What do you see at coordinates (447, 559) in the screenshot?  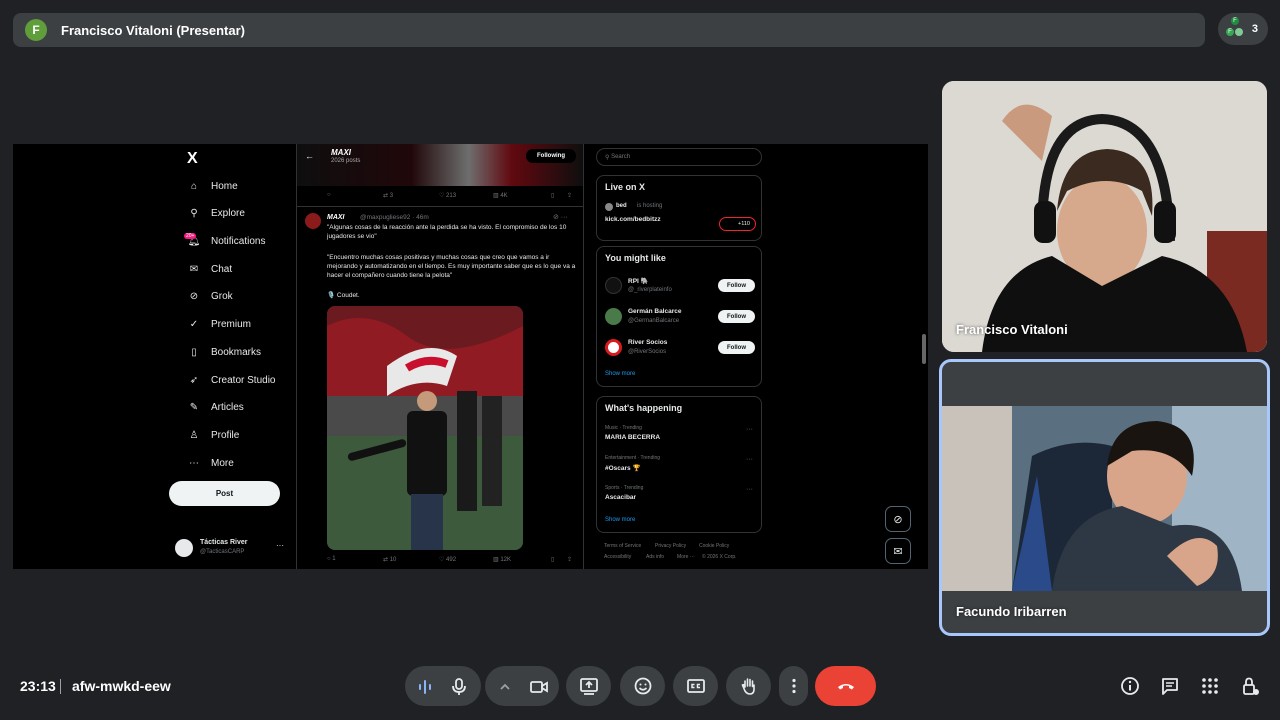 I see `like-count: ♡ 492` at bounding box center [447, 559].